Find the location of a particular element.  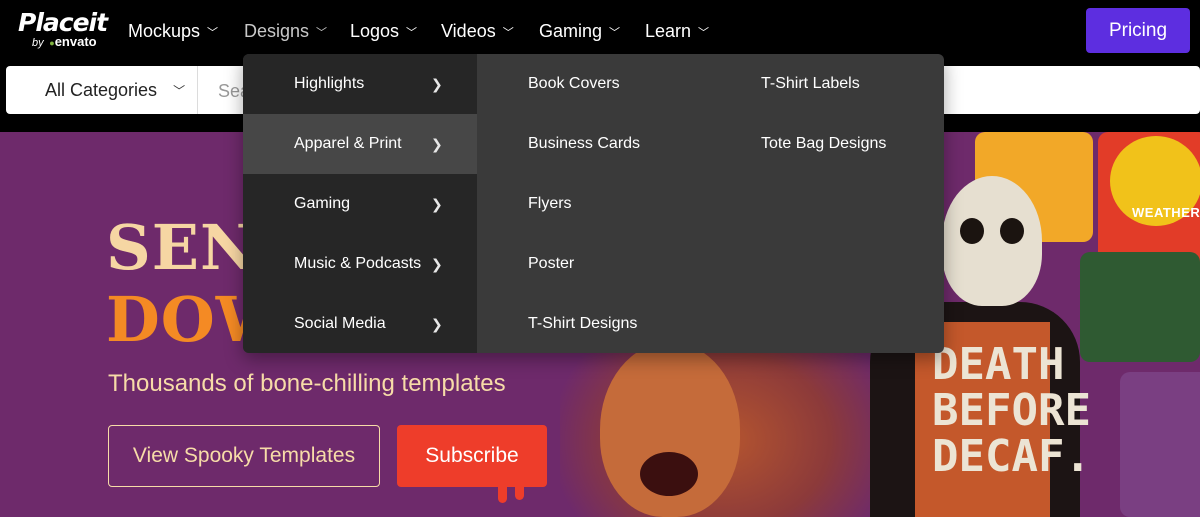

shirt-print: DEATH BEFORE DECAF. is located at coordinates (1011, 410).